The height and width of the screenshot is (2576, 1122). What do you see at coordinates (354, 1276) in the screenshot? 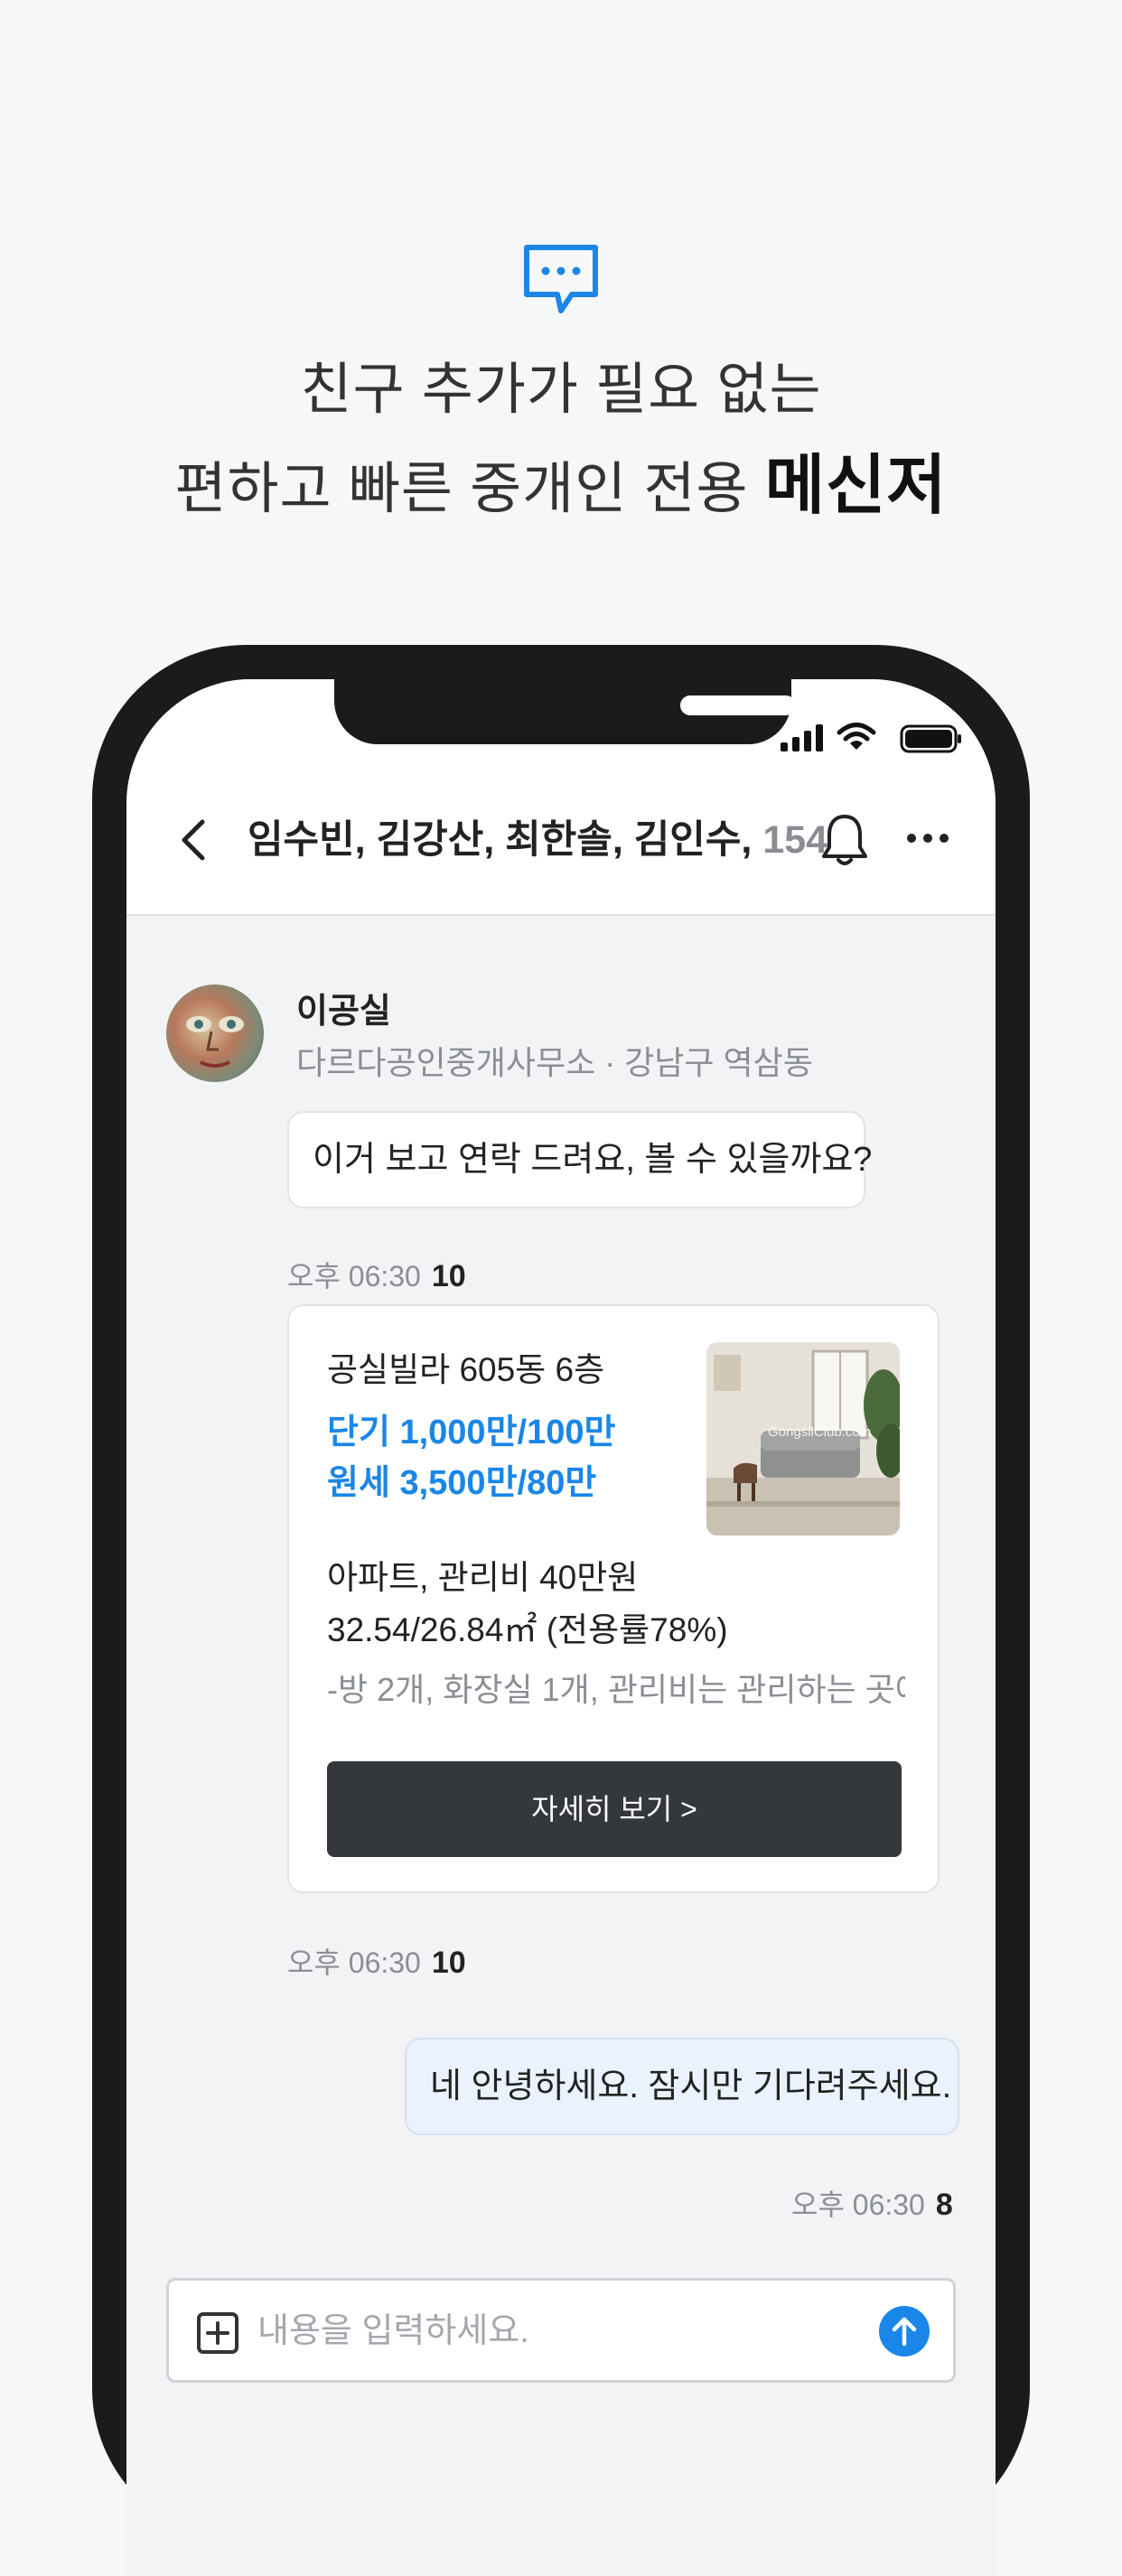
I see `message-time: 오후 06:30` at bounding box center [354, 1276].